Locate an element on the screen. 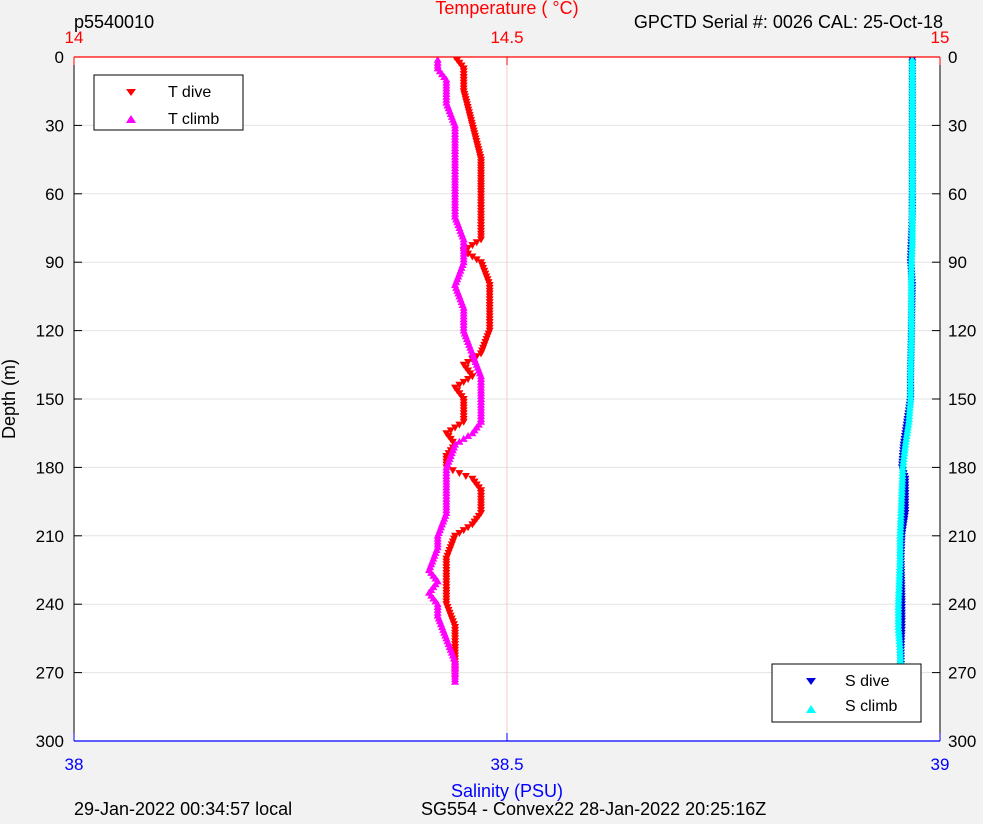  legend-s-climb-label: S climb is located at coordinates (871, 706).